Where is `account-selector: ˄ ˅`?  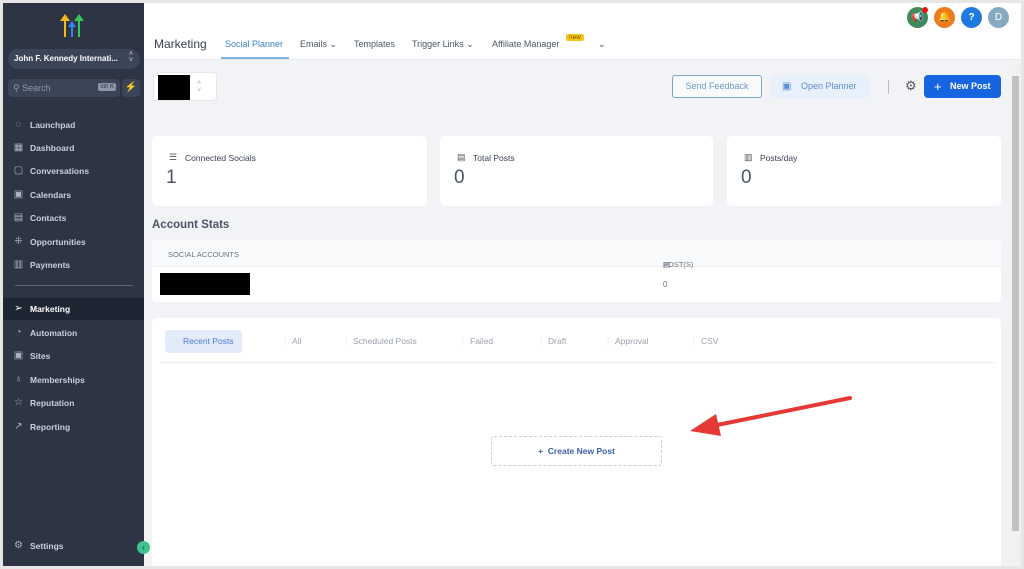 account-selector: ˄ ˅ is located at coordinates (185, 86).